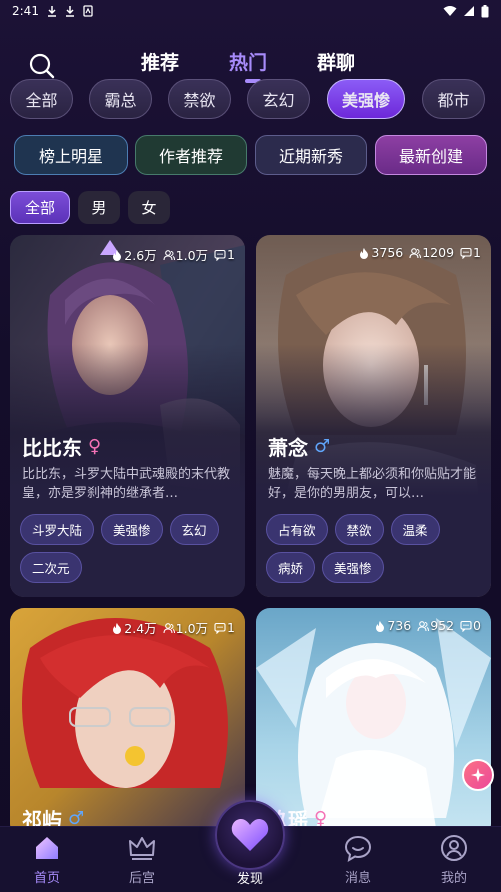 The image size is (501, 892). Describe the element at coordinates (485, 10) in the screenshot. I see `battery-icon` at that location.